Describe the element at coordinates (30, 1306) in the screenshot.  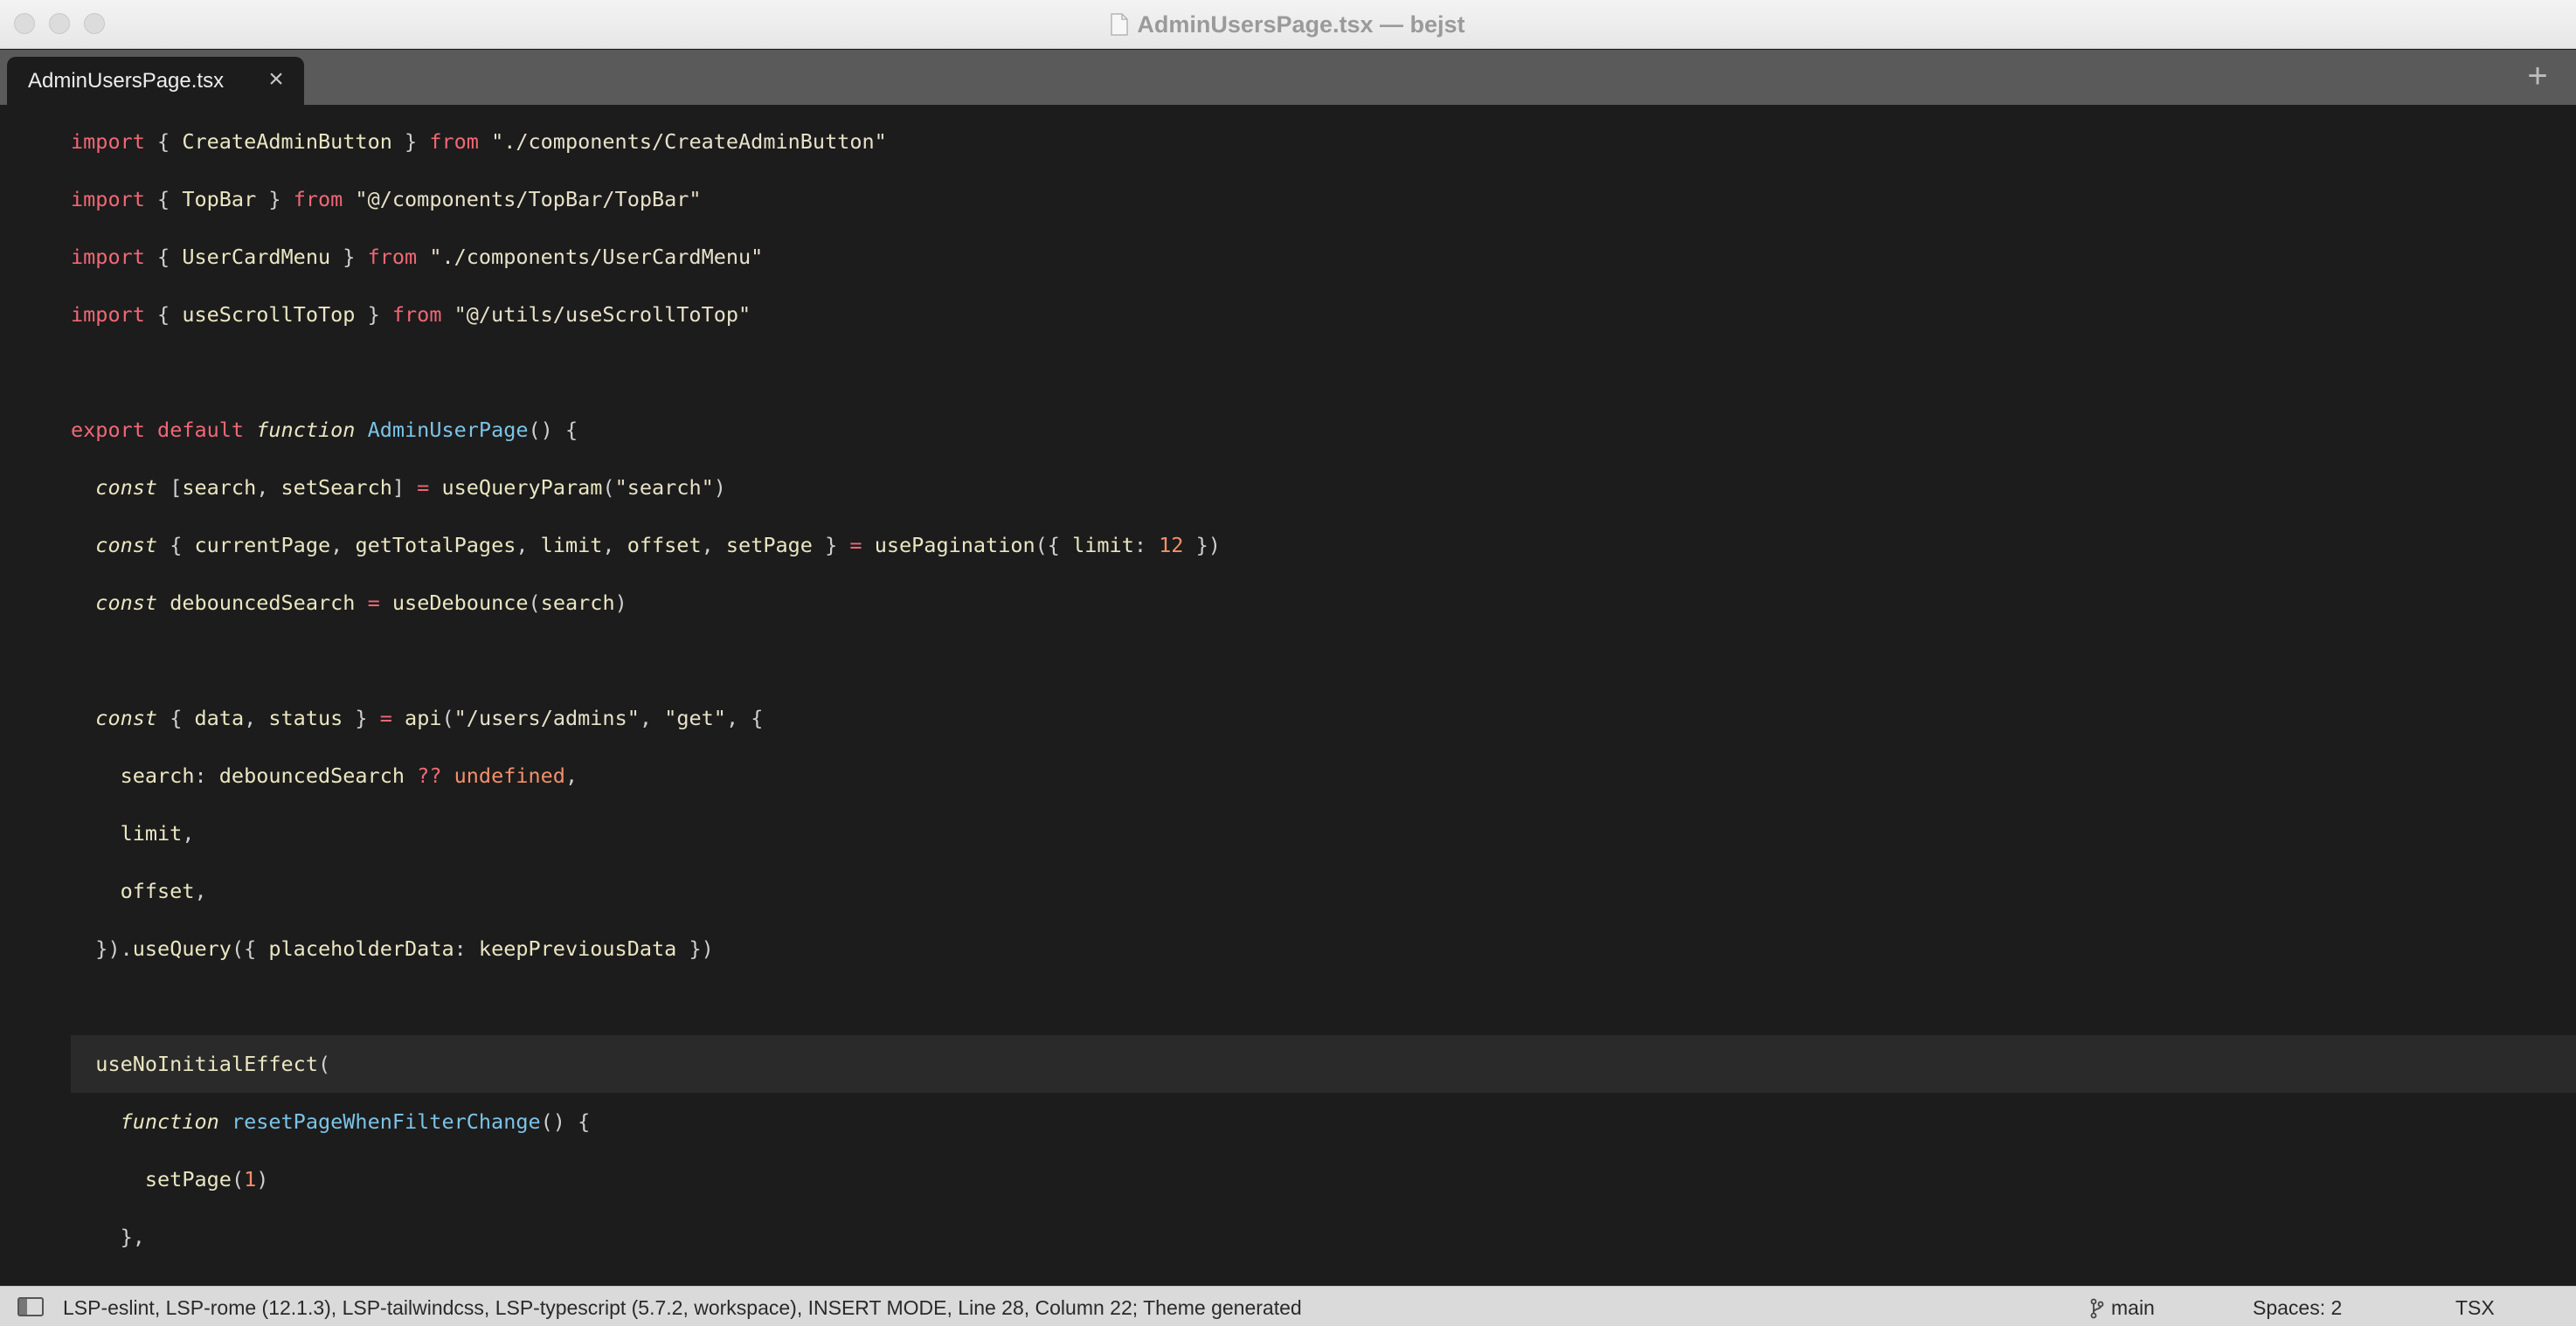
I see `sidebar-toggle-icon` at that location.